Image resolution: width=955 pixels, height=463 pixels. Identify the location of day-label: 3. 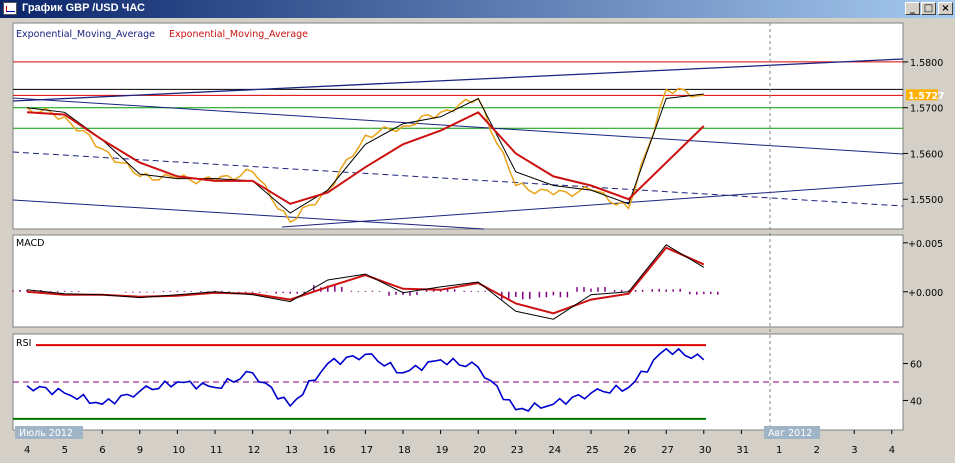
(854, 450).